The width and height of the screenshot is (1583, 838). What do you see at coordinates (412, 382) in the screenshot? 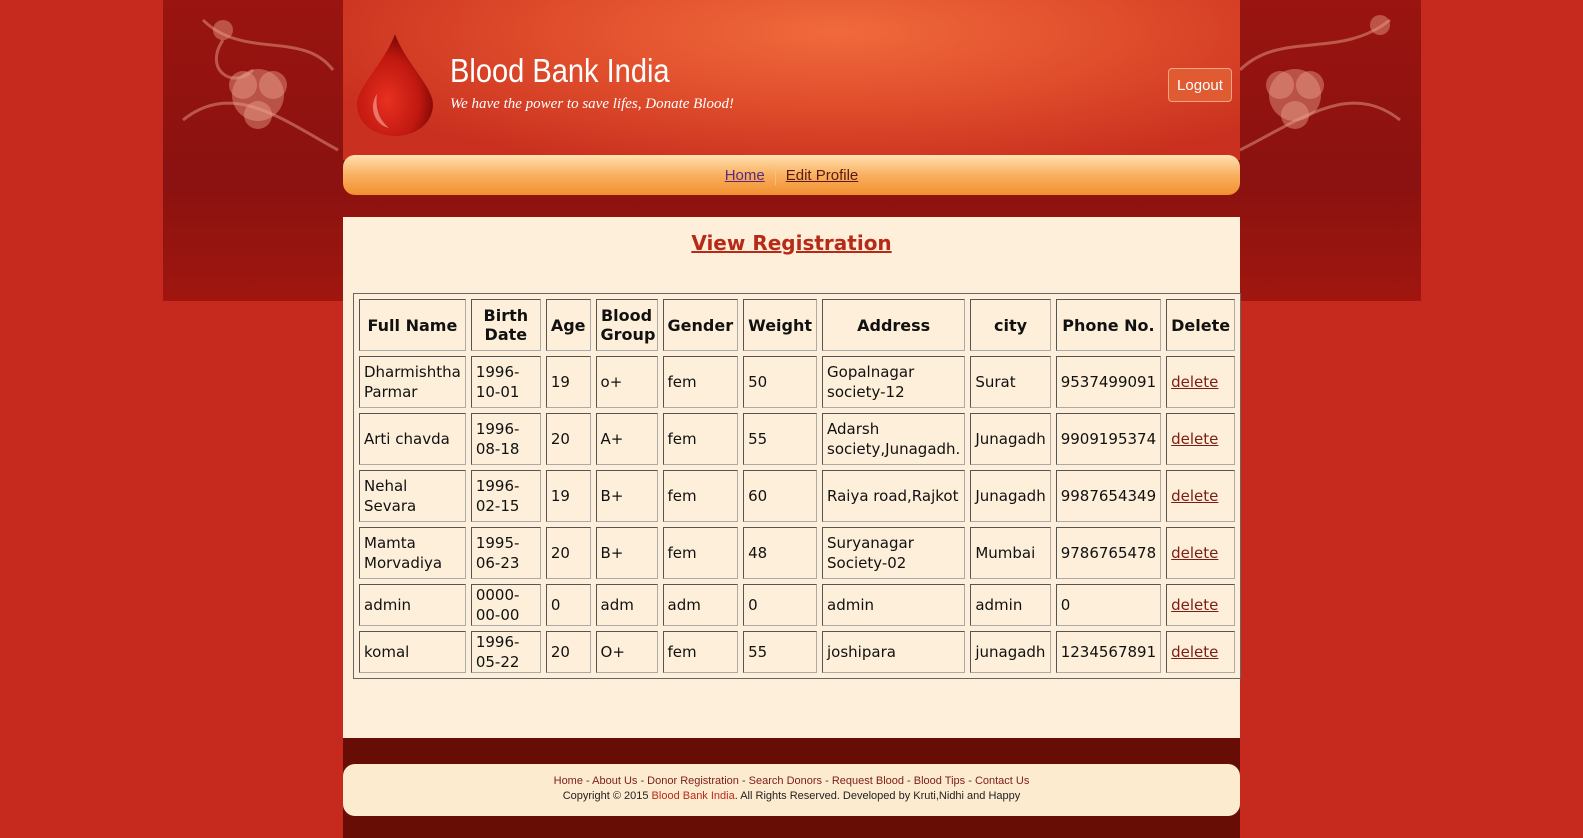
I see `cell-full-name: Dharmishtha Parmar` at bounding box center [412, 382].